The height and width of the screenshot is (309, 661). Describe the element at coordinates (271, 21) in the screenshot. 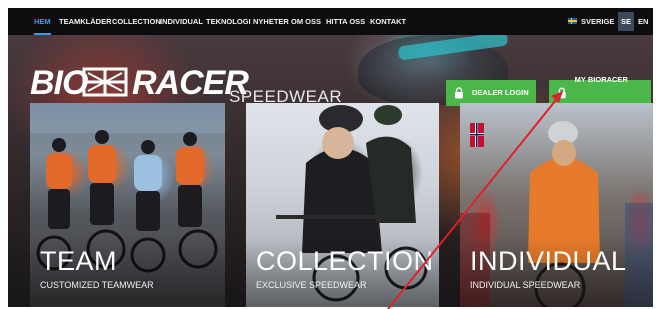

I see `nav-item-nyheter: NYHETER` at that location.